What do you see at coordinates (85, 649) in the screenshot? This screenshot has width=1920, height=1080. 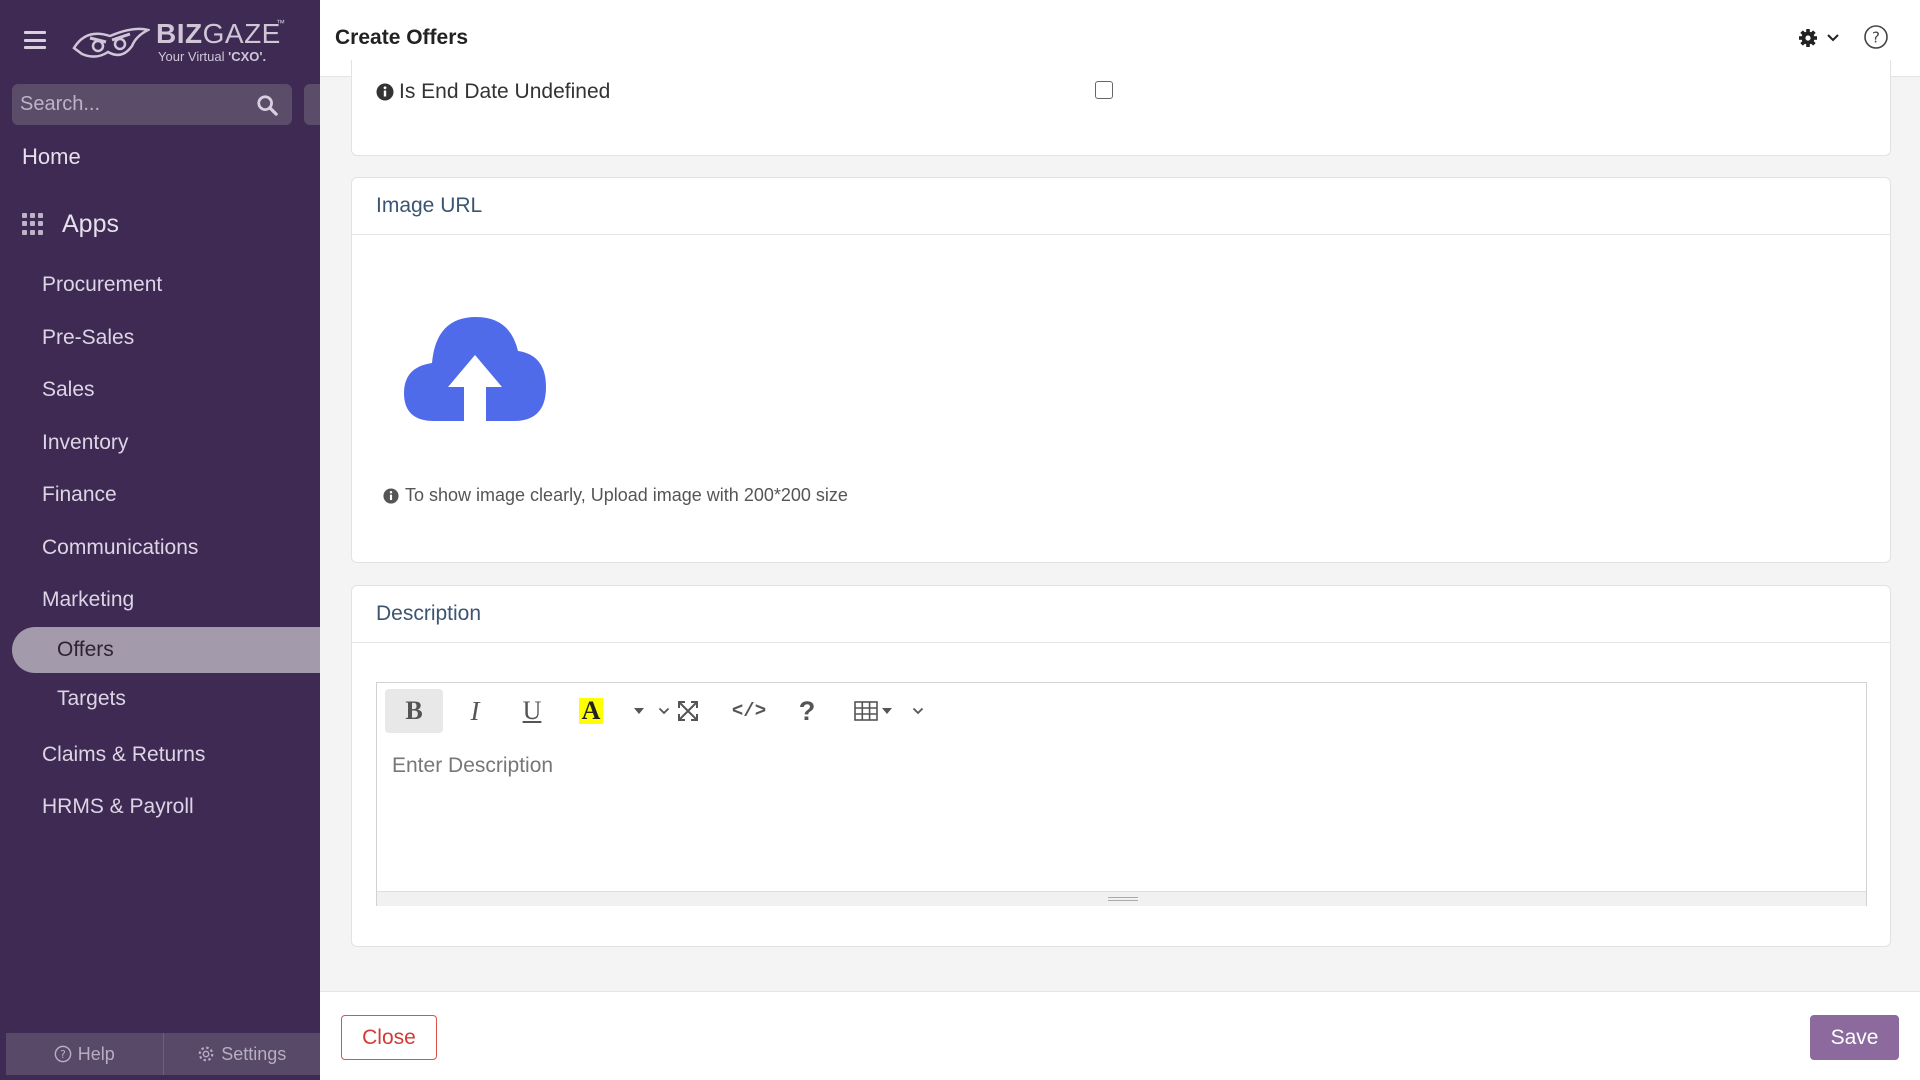 I see `sidebar-item-offers-label: Offers` at bounding box center [85, 649].